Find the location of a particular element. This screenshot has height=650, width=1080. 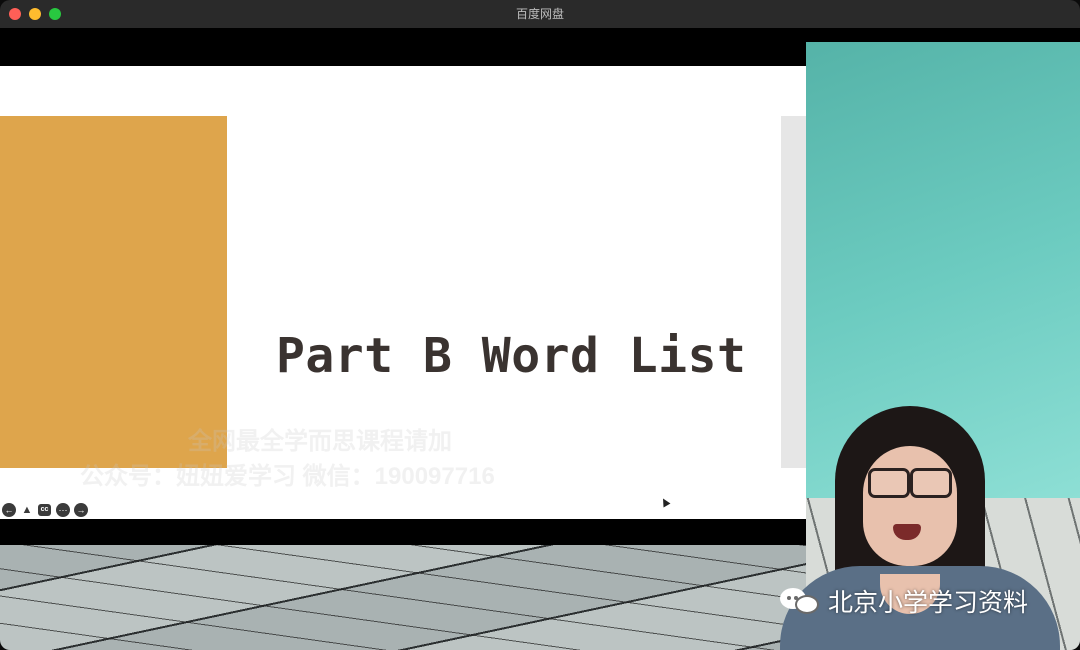

more-icon: ⋯ is located at coordinates (63, 510).